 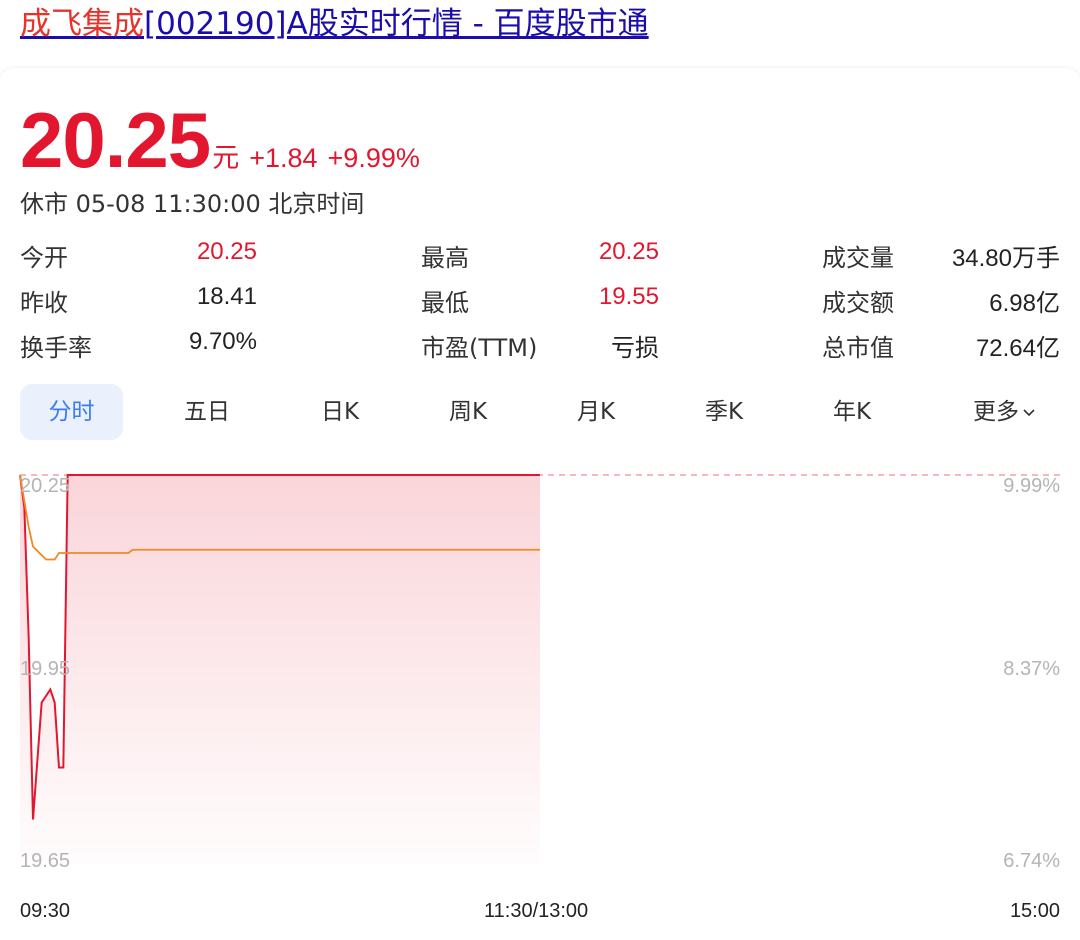 I want to click on price-row: 20.25元 +1.84 +9.99%, so click(x=220, y=140).